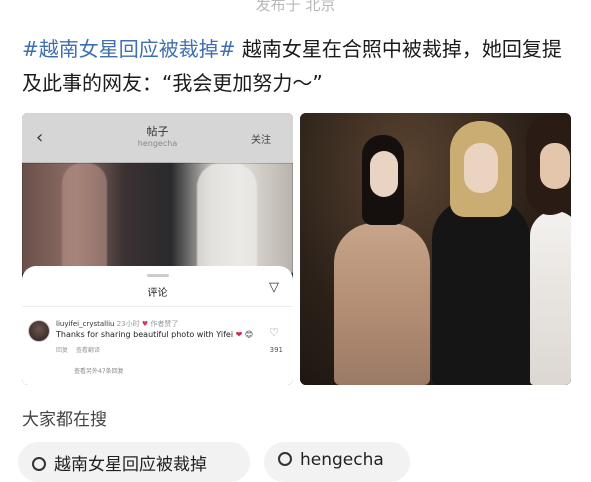 The width and height of the screenshot is (591, 482). Describe the element at coordinates (384, 174) in the screenshot. I see `person-left-face` at that location.